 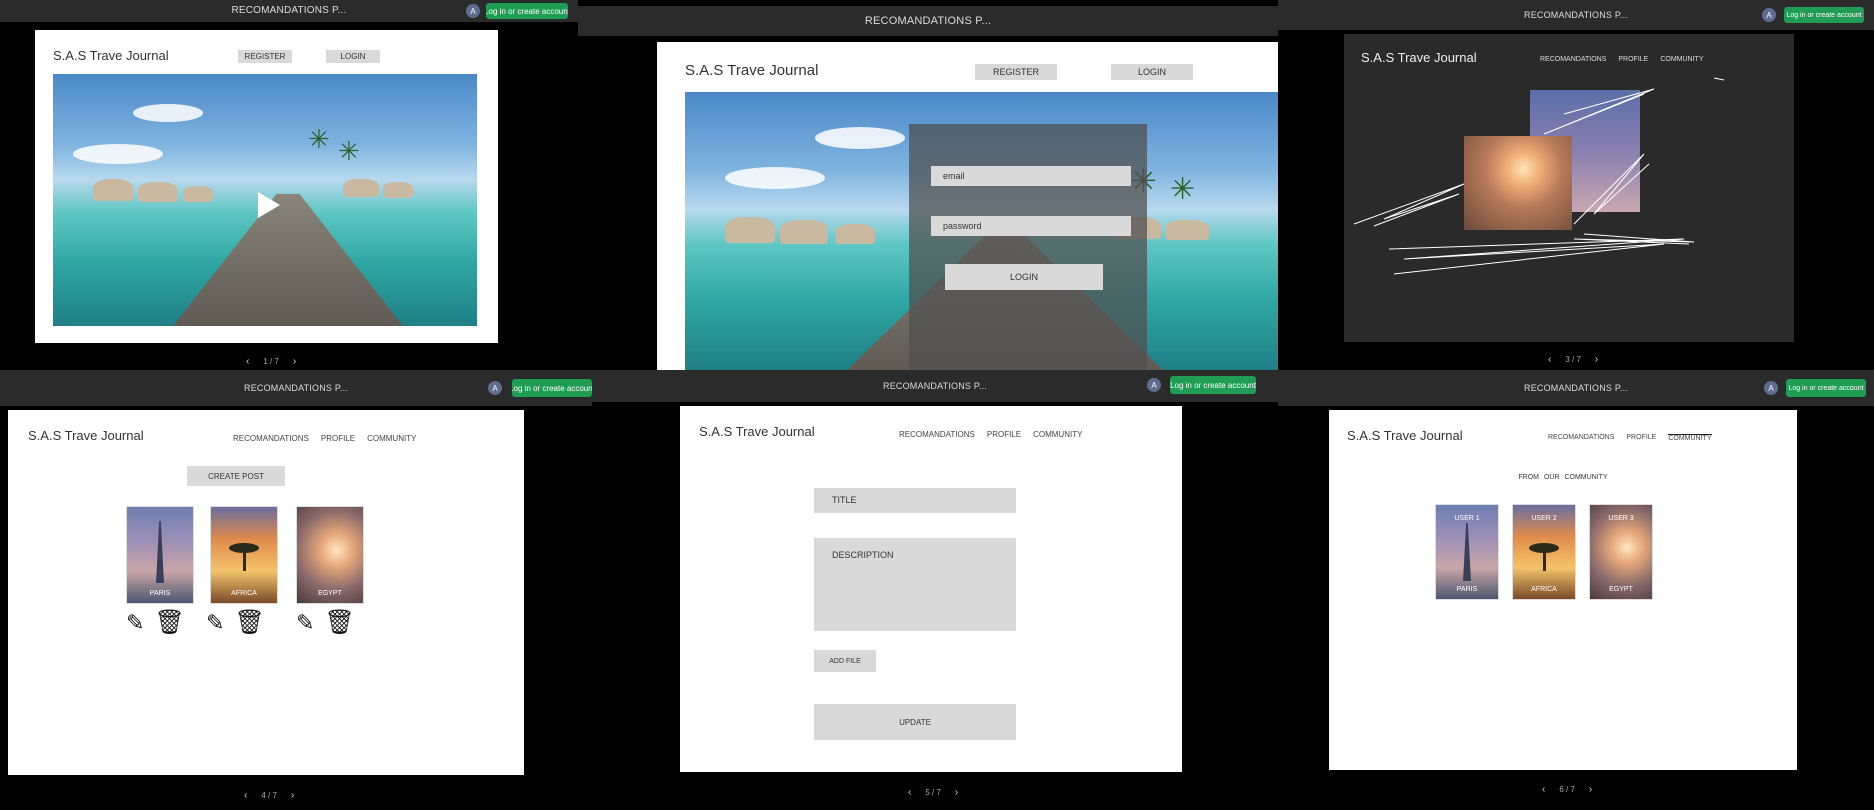 I want to click on slide-pager: ‹ 6 / 7 ›, so click(x=1567, y=789).